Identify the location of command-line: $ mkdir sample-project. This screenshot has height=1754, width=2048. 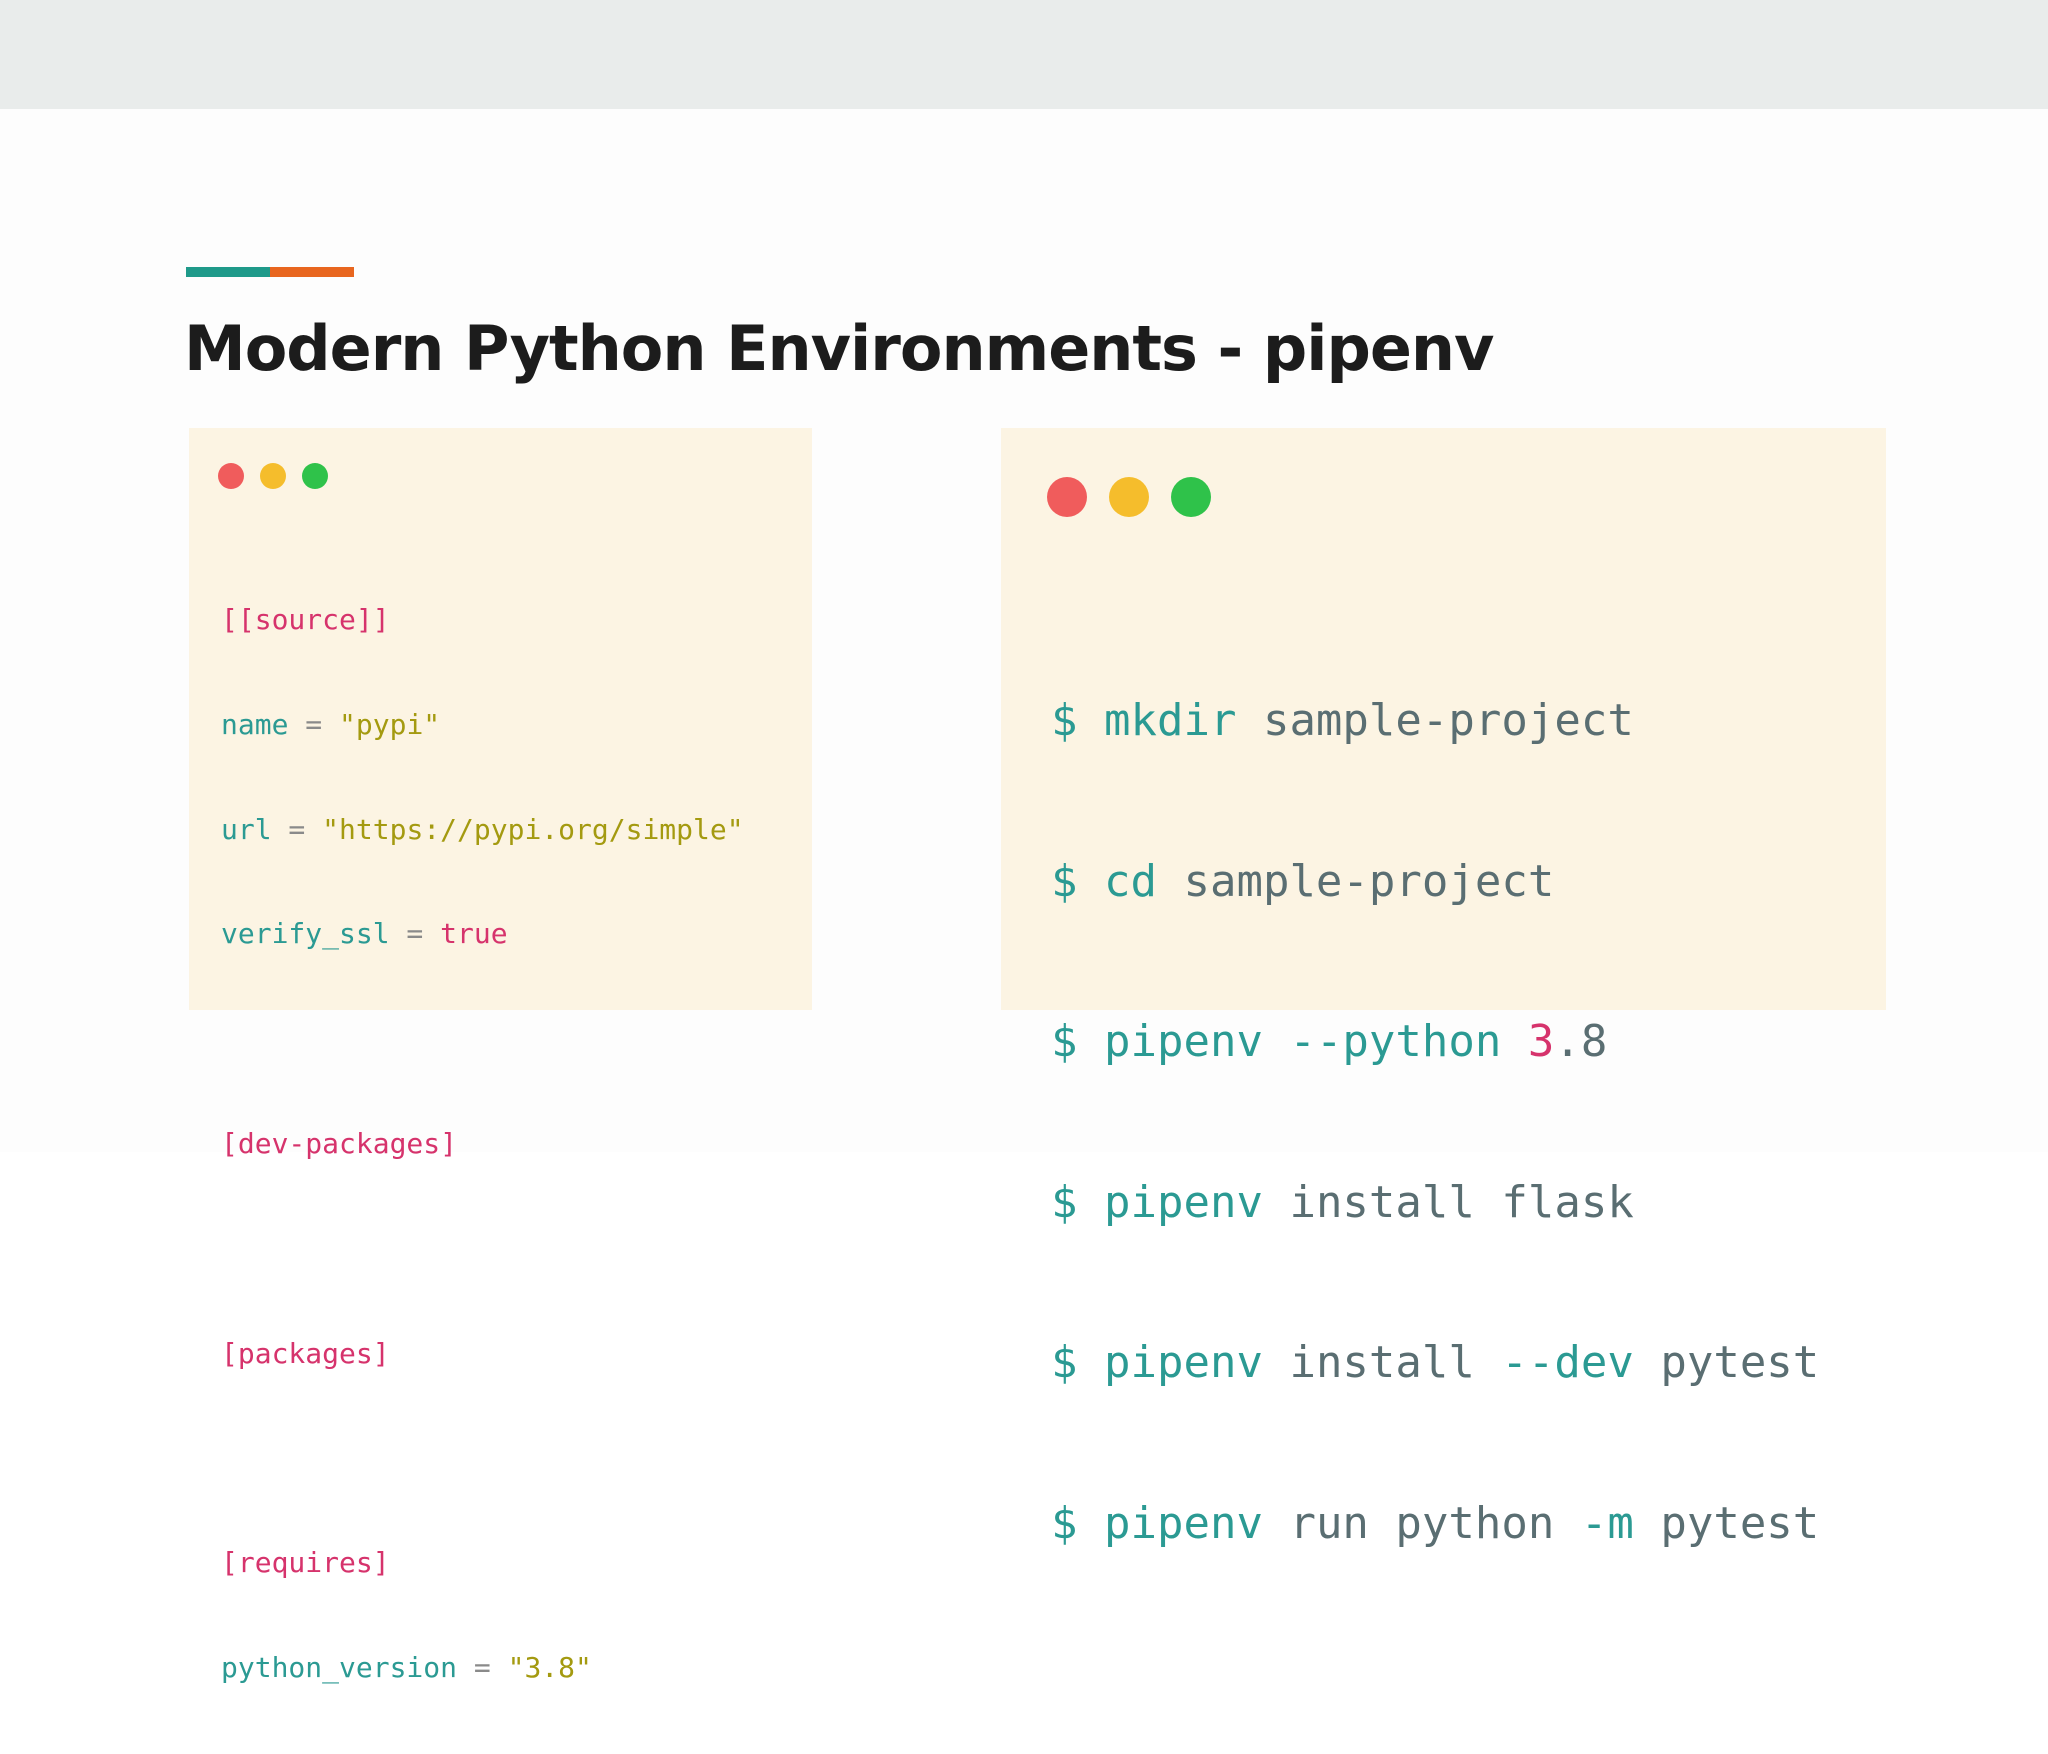
(1435, 721).